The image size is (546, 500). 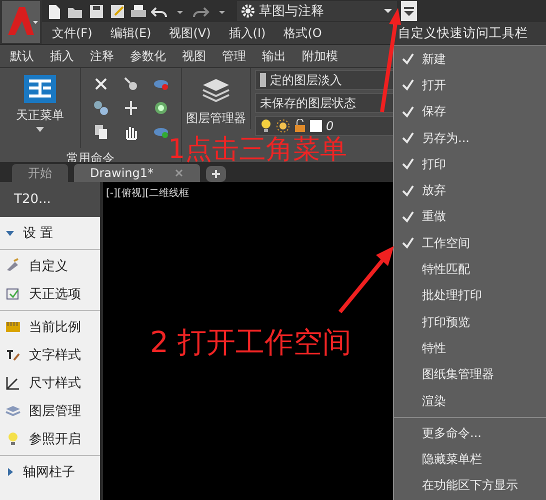 What do you see at coordinates (131, 132) in the screenshot?
I see `hand-icon` at bounding box center [131, 132].